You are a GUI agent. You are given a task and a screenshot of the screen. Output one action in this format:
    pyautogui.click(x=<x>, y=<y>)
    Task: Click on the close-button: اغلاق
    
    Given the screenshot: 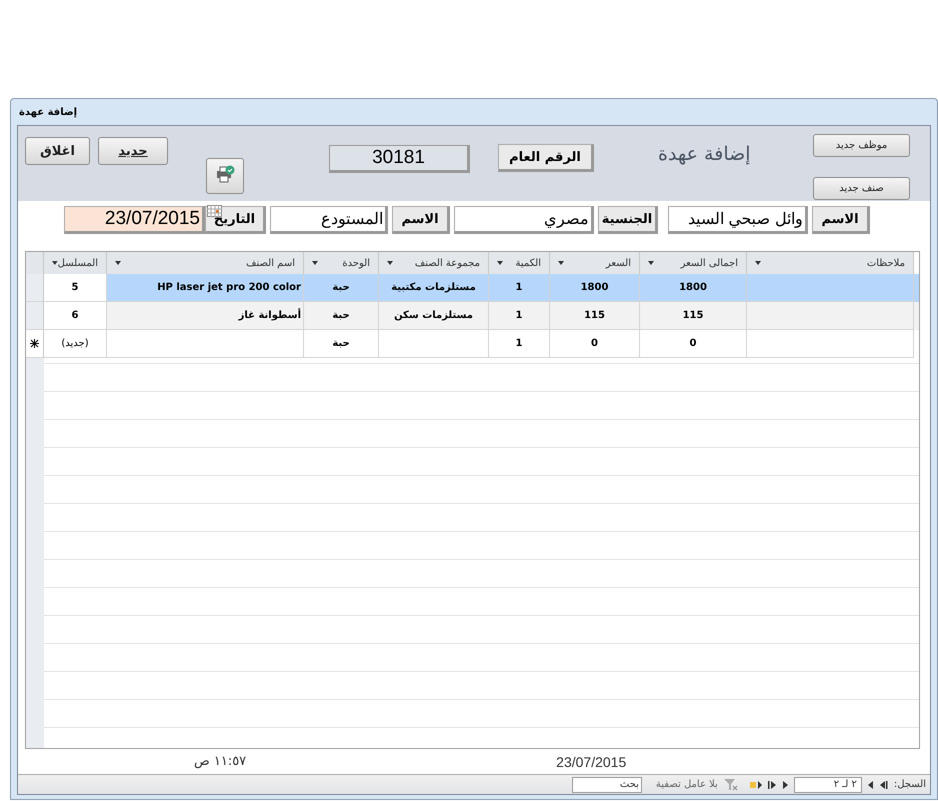 What is the action you would take?
    pyautogui.click(x=57, y=151)
    